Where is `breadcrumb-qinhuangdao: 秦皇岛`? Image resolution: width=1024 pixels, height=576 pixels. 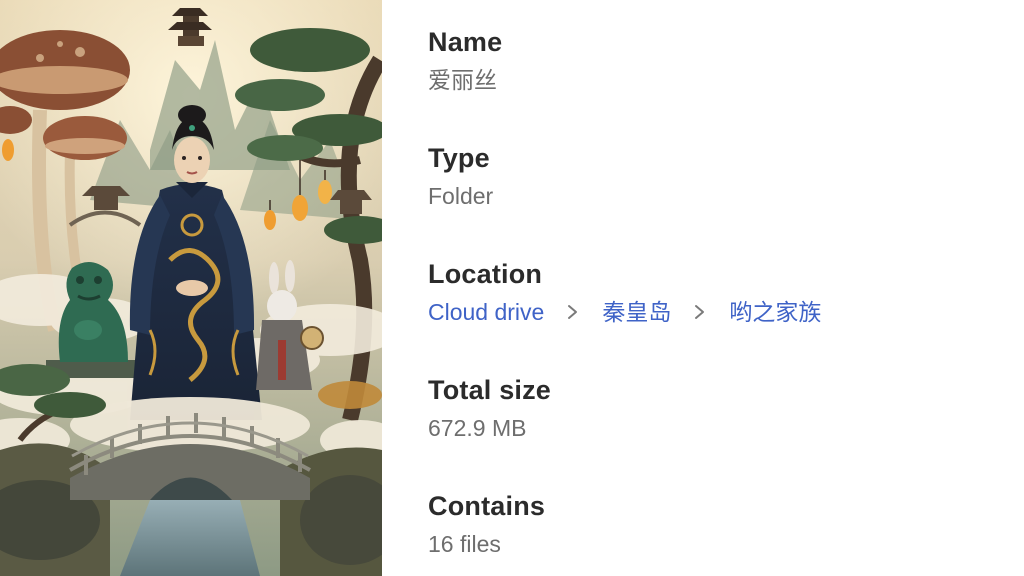 breadcrumb-qinhuangdao: 秦皇岛 is located at coordinates (636, 312).